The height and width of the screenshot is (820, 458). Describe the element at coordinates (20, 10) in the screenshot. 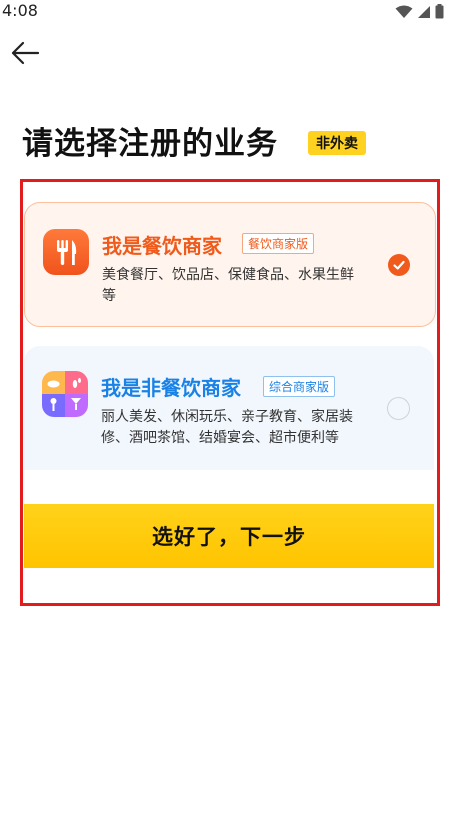

I see `status-time: 4:08` at that location.